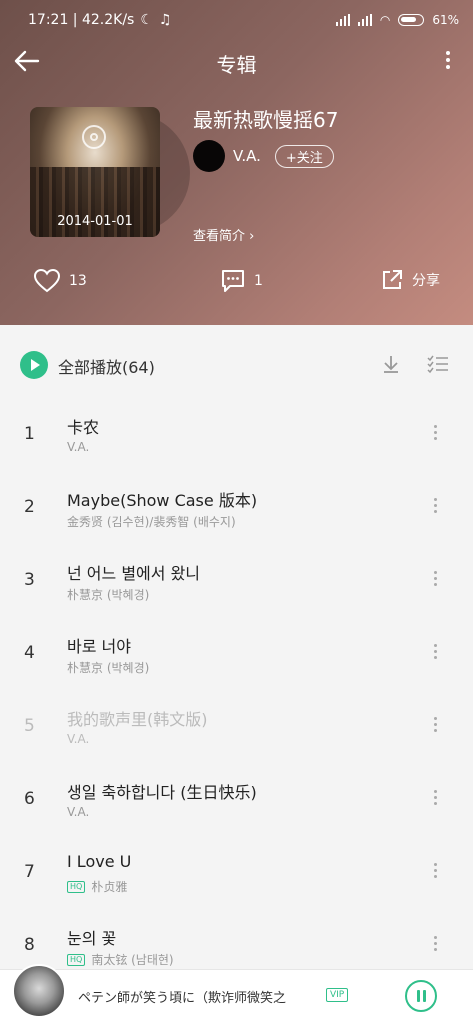 The image size is (473, 1024). What do you see at coordinates (78, 281) in the screenshot?
I see `like-count: 13` at bounding box center [78, 281].